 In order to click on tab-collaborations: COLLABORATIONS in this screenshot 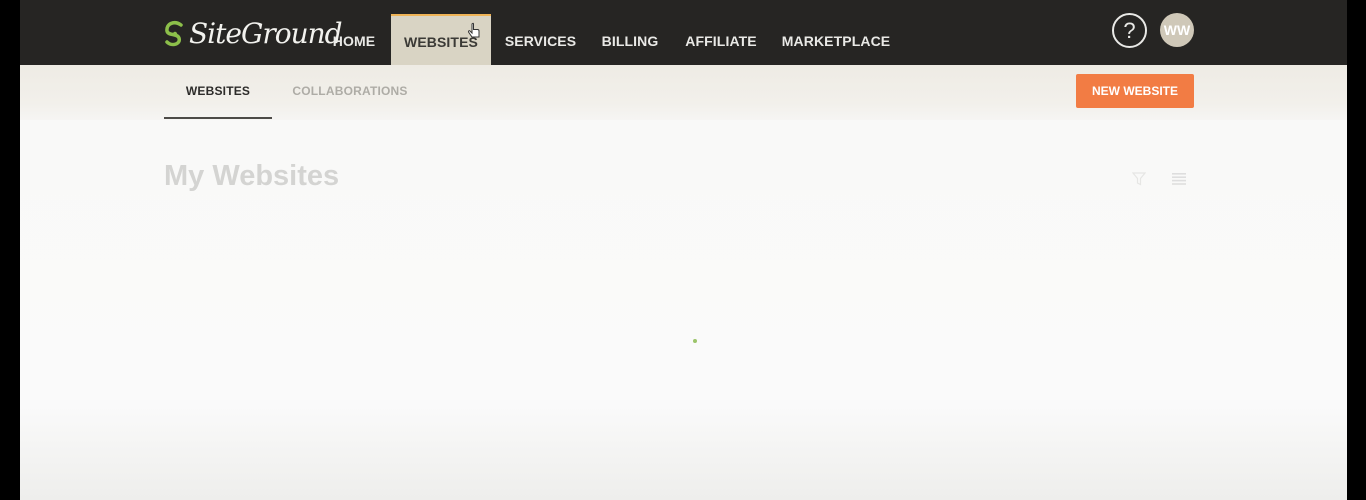, I will do `click(350, 91)`.